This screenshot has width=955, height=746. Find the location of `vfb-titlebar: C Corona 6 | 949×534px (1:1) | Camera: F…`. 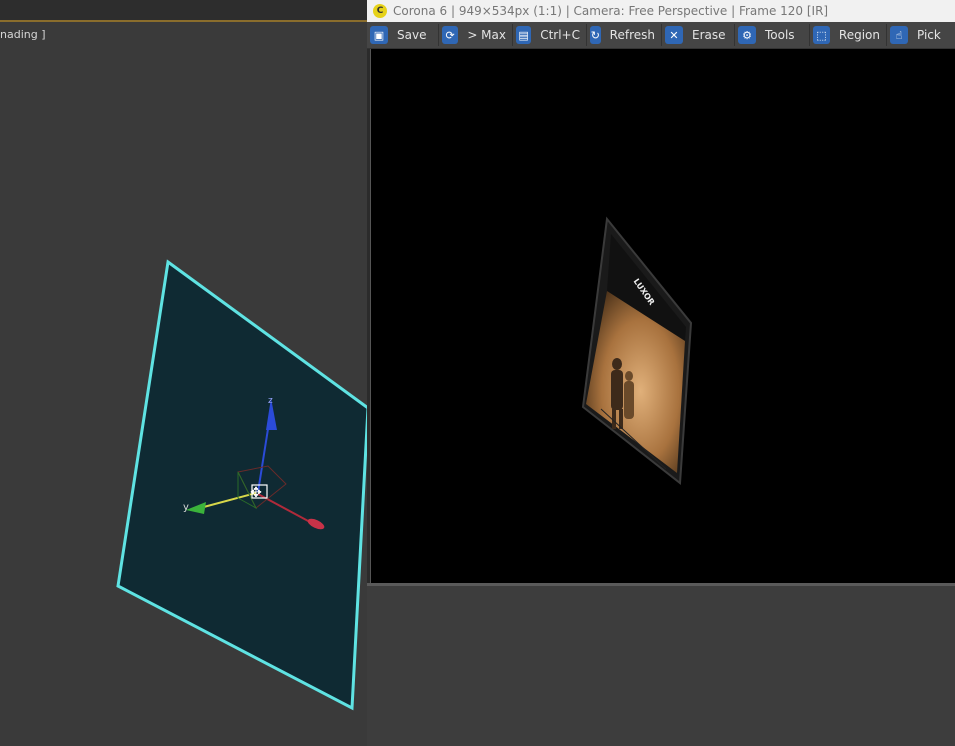

vfb-titlebar: C Corona 6 | 949×534px (1:1) | Camera: F… is located at coordinates (661, 11).